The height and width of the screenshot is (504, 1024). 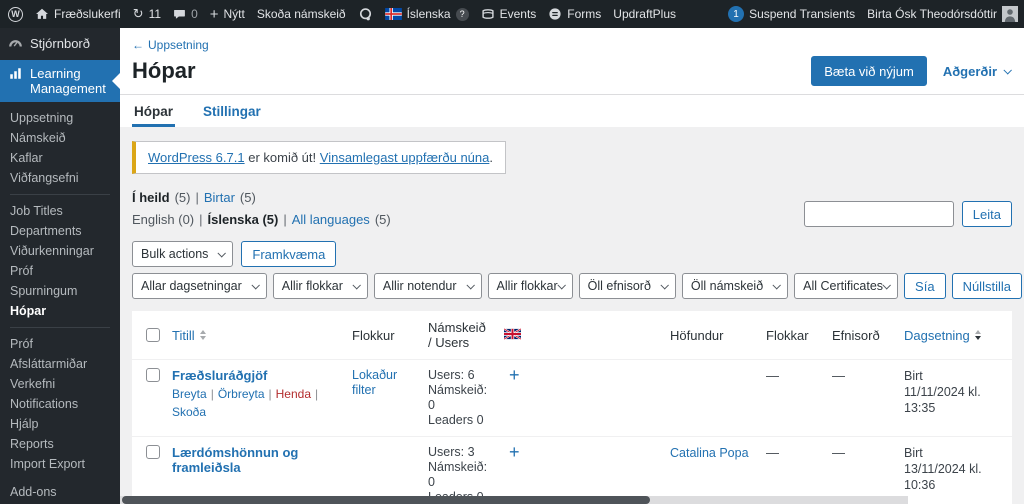 What do you see at coordinates (644, 14) in the screenshot?
I see `updraftplus-menu: UpdraftPlus` at bounding box center [644, 14].